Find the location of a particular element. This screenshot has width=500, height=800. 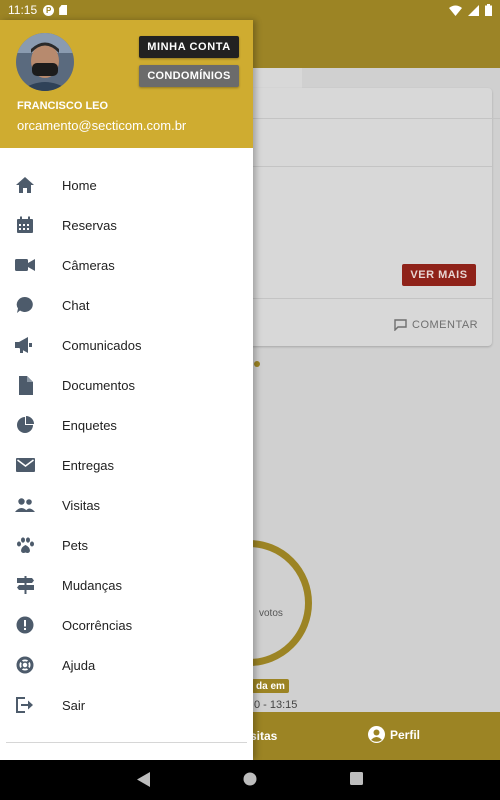

user-email: orcamento@secticom.com.br is located at coordinates (102, 125).